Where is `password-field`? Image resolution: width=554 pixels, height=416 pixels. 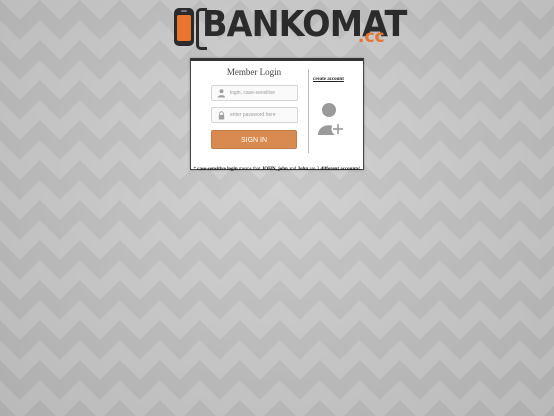 password-field is located at coordinates (254, 115).